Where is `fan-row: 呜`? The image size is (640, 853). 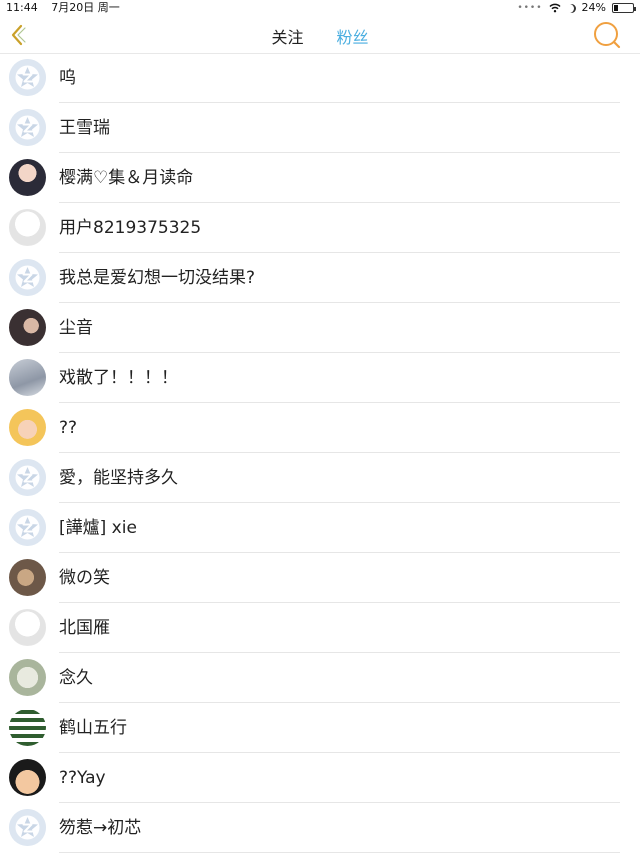 fan-row: 呜 is located at coordinates (320, 78).